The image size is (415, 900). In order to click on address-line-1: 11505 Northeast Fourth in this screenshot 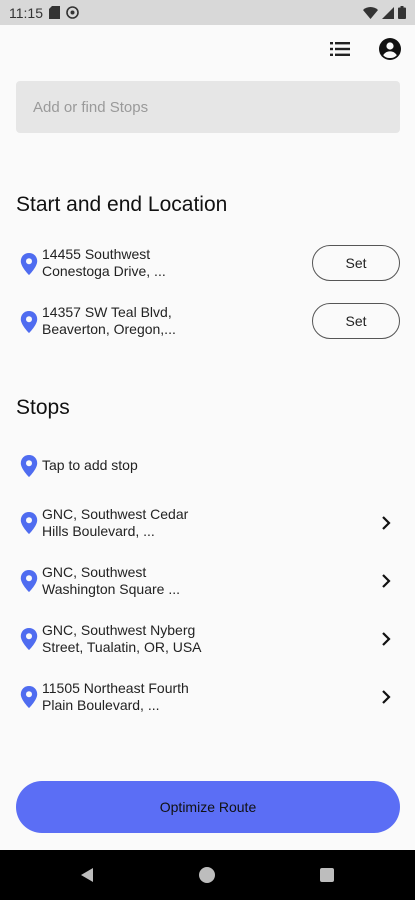, I will do `click(115, 688)`.